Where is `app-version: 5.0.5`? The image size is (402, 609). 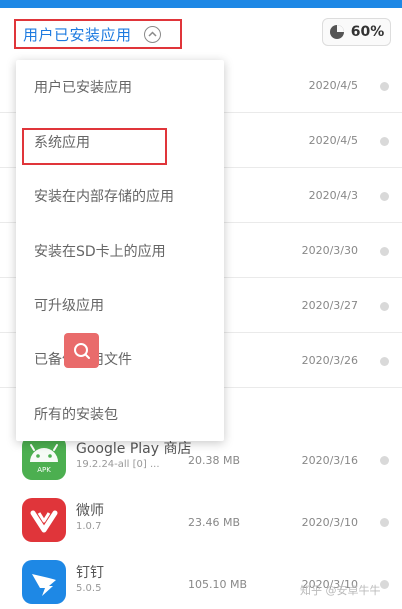 app-version: 5.0.5 is located at coordinates (89, 588).